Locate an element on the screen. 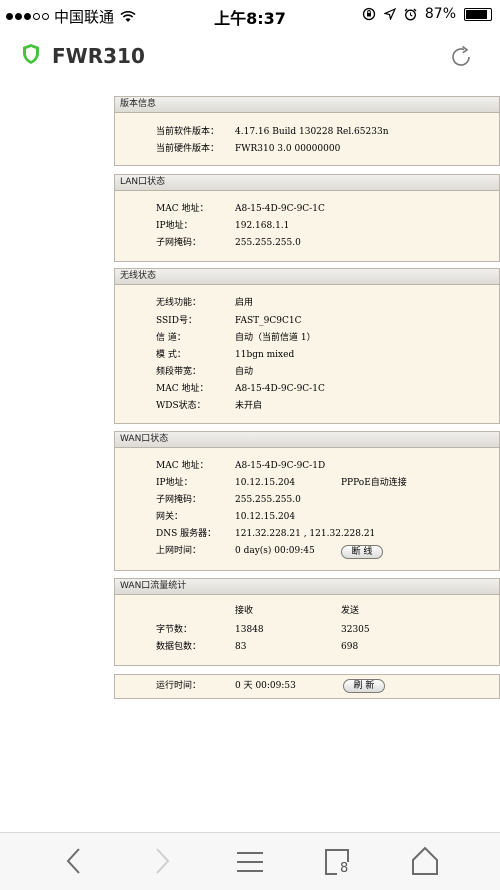 The image size is (500, 890). battery-icon is located at coordinates (478, 14).